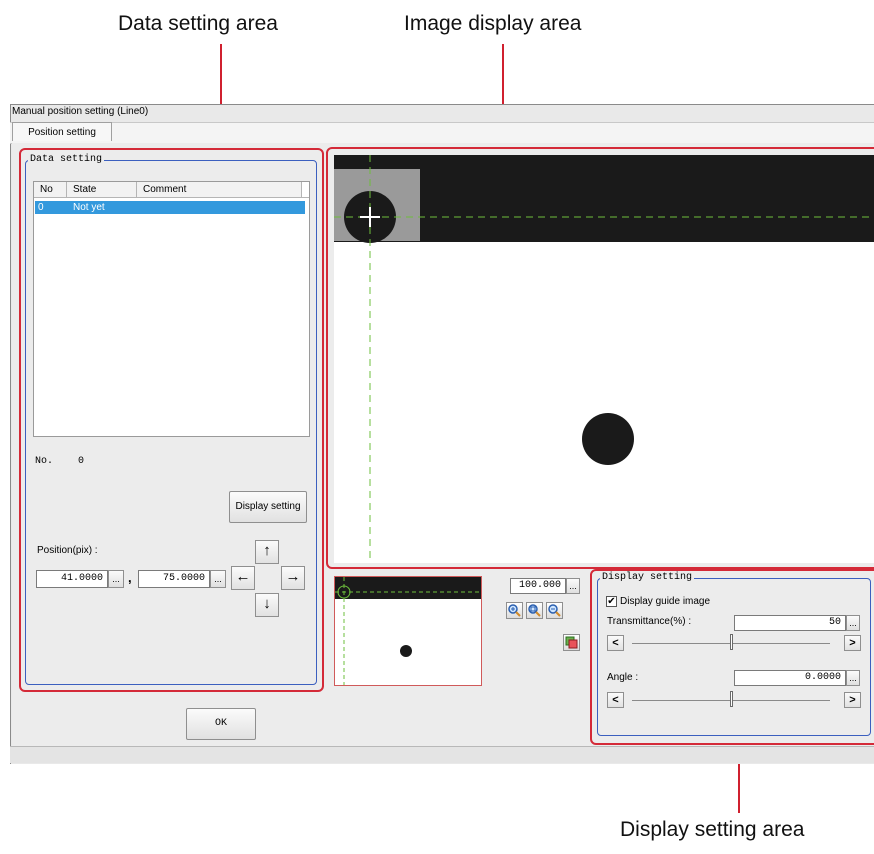 This screenshot has height=854, width=874. I want to click on guide-image-checkbox: ✔, so click(611, 601).